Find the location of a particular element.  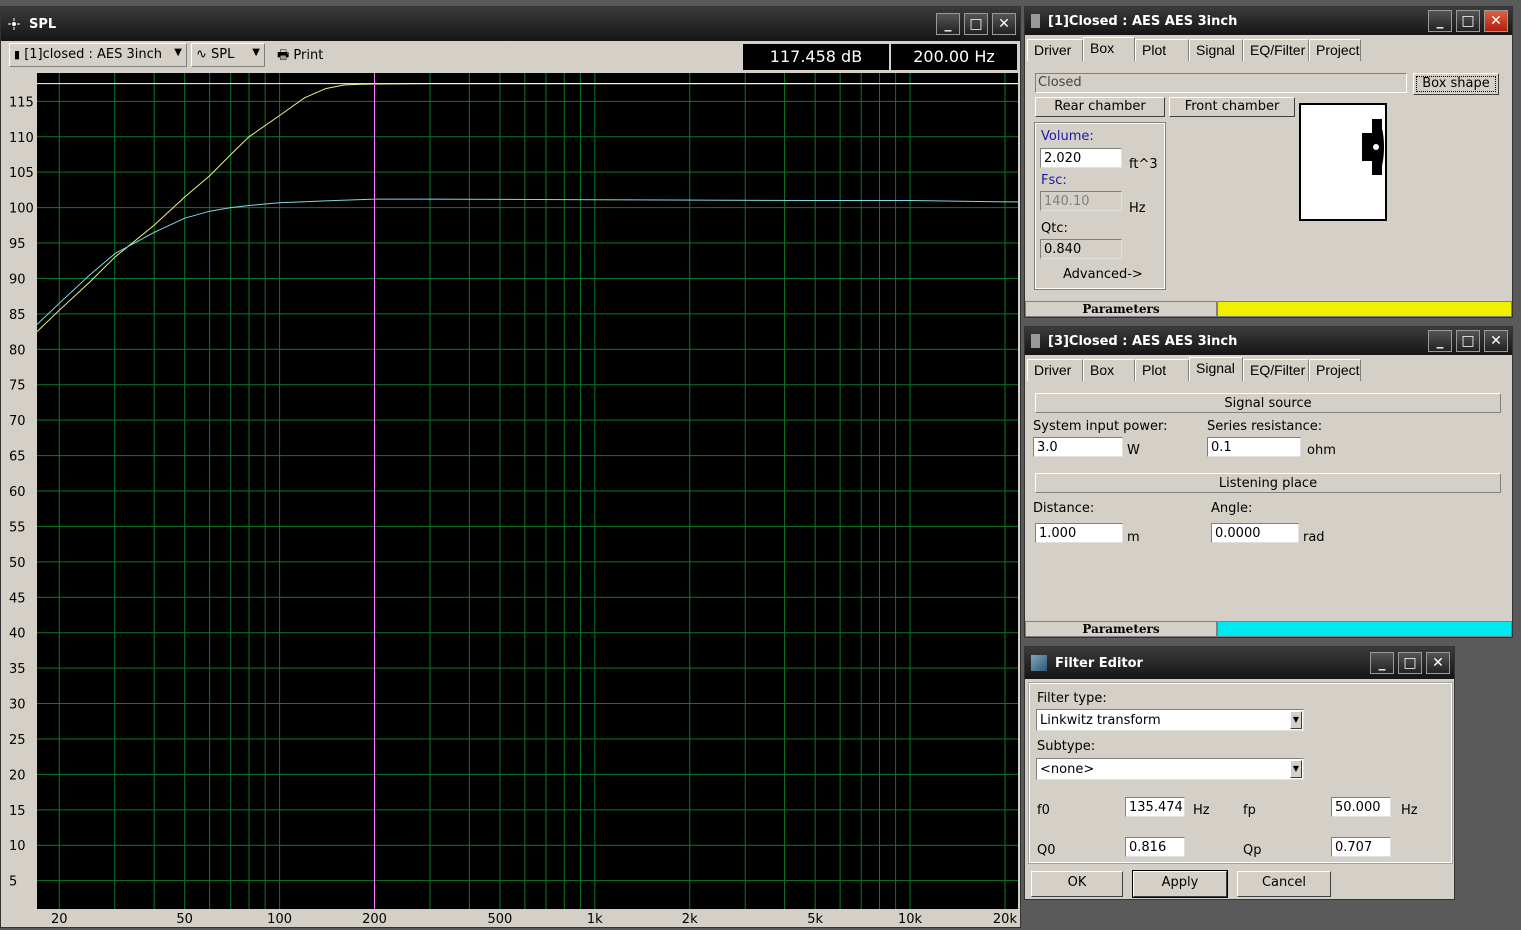

qtc-field: 0.840 is located at coordinates (1081, 249).